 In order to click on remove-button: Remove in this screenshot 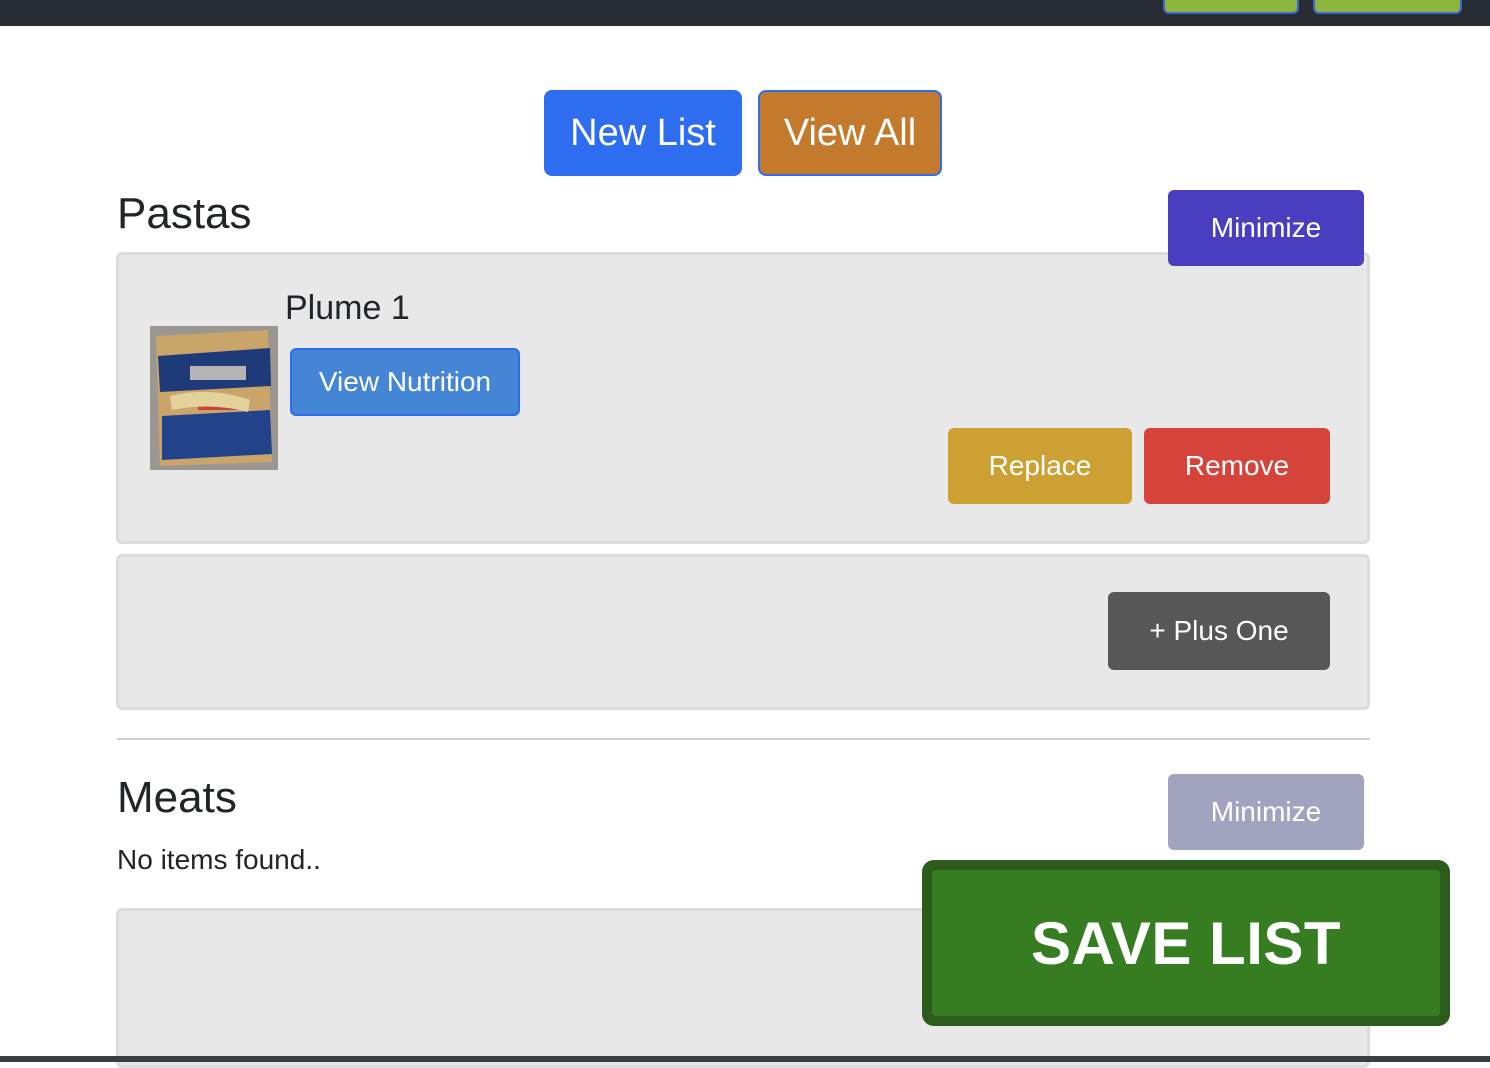, I will do `click(1237, 466)`.